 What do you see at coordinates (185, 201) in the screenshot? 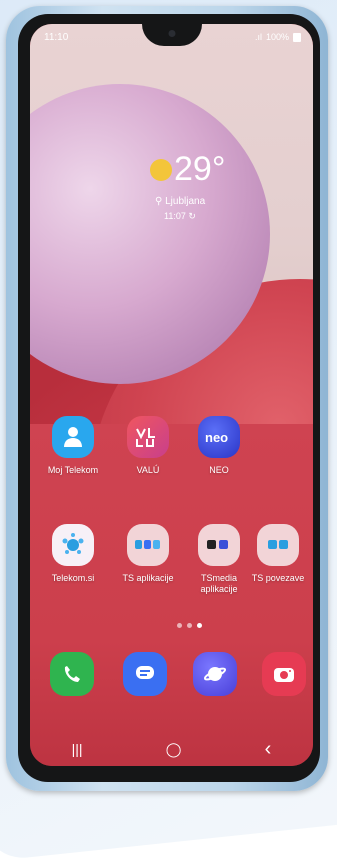
I see `location-name: Ljubljana` at bounding box center [185, 201].